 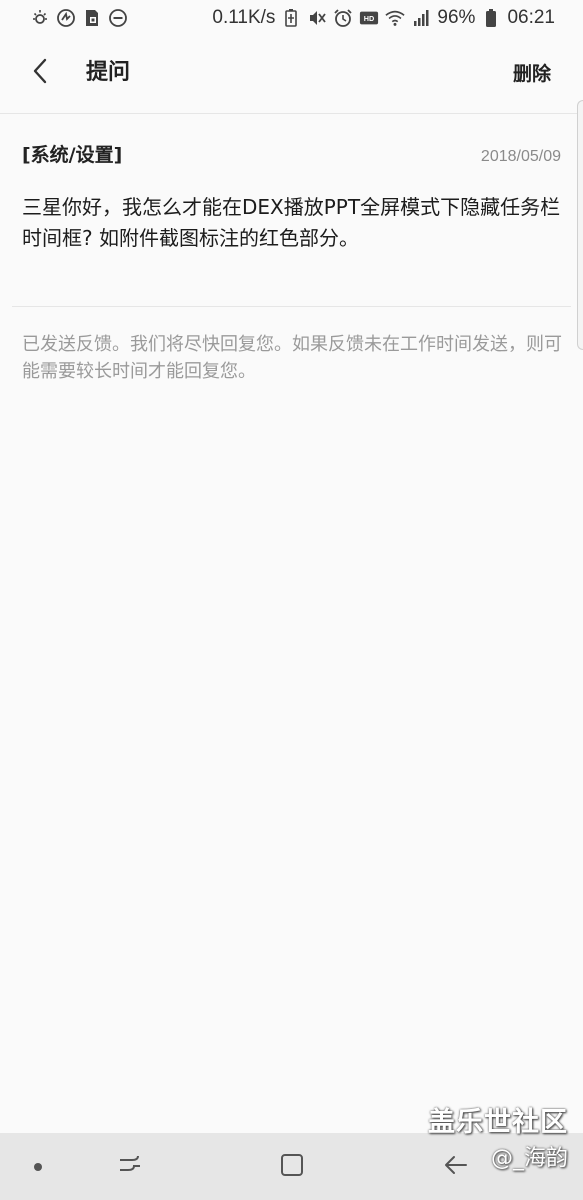 What do you see at coordinates (244, 17) in the screenshot?
I see `network-speed: 0.11K/s` at bounding box center [244, 17].